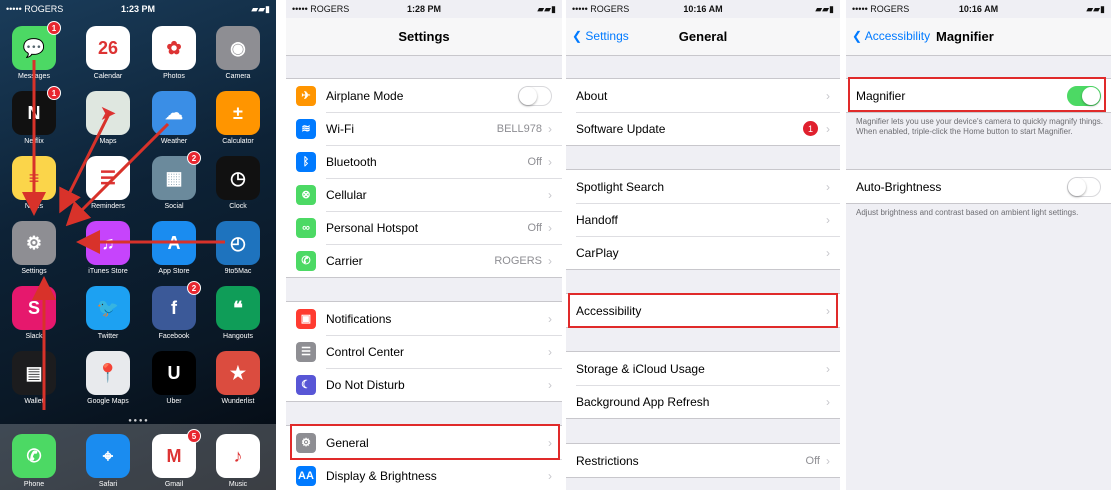  What do you see at coordinates (424, 161) in the screenshot?
I see `settings-row-bluetooth: ᛒ Bluetooth Off ›` at bounding box center [424, 161].